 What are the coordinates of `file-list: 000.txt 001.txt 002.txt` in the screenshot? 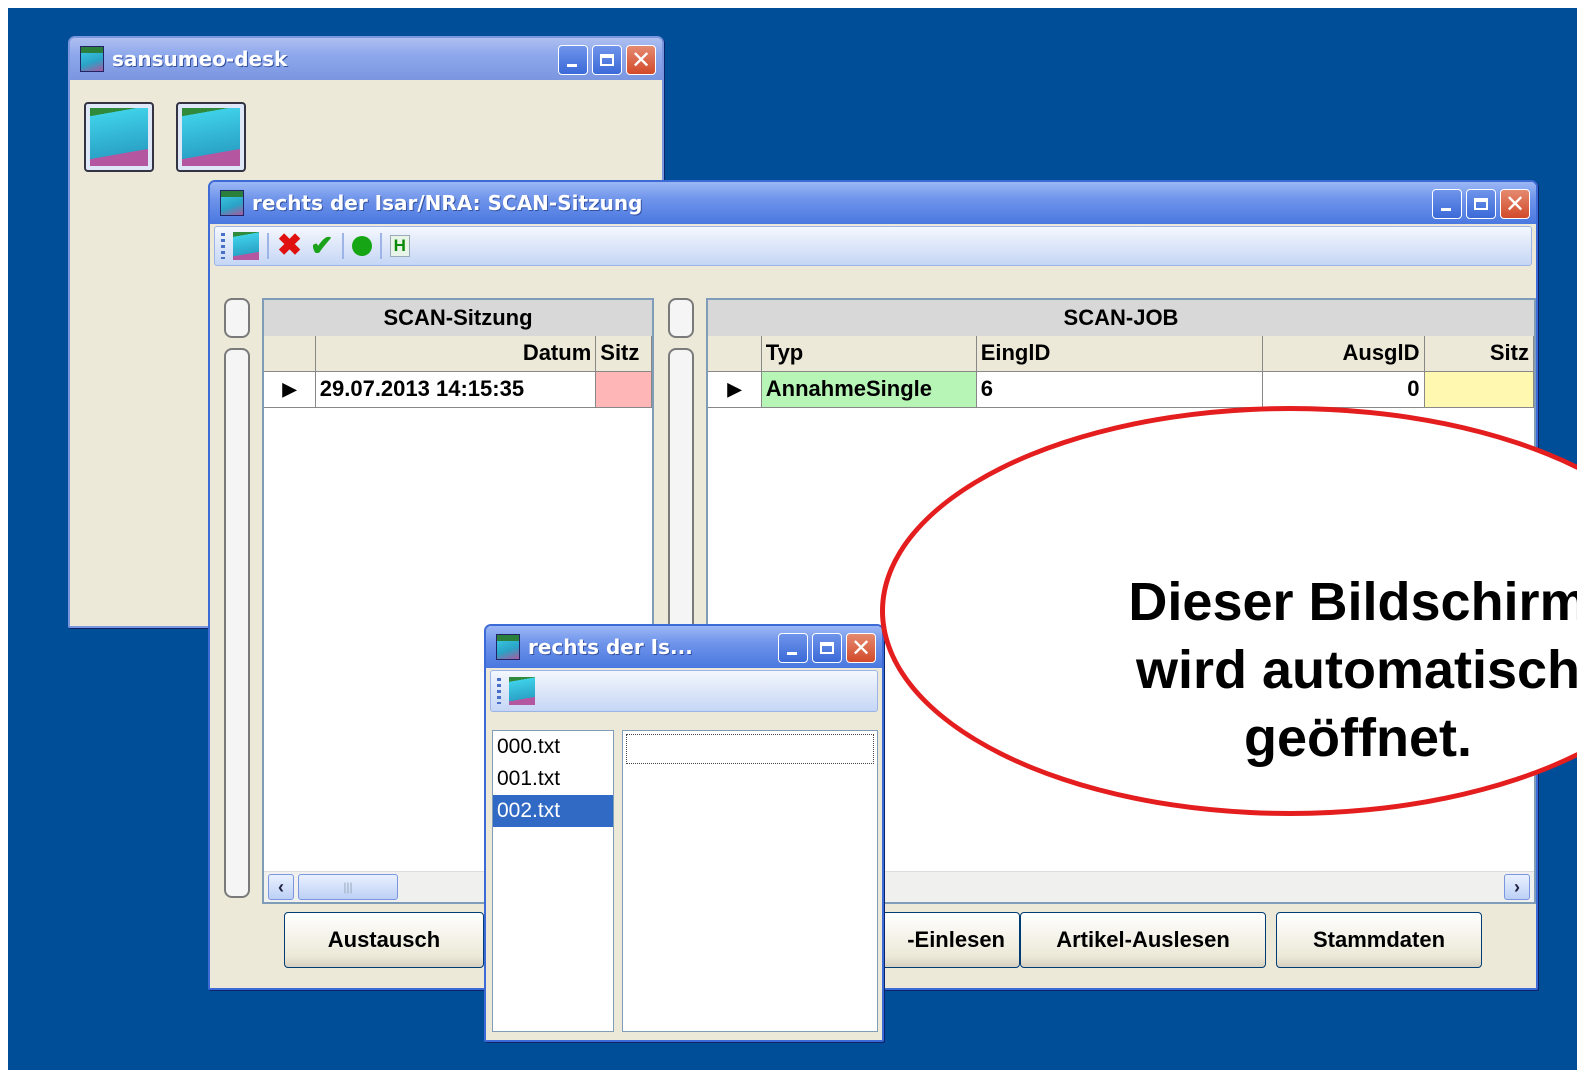 It's located at (553, 881).